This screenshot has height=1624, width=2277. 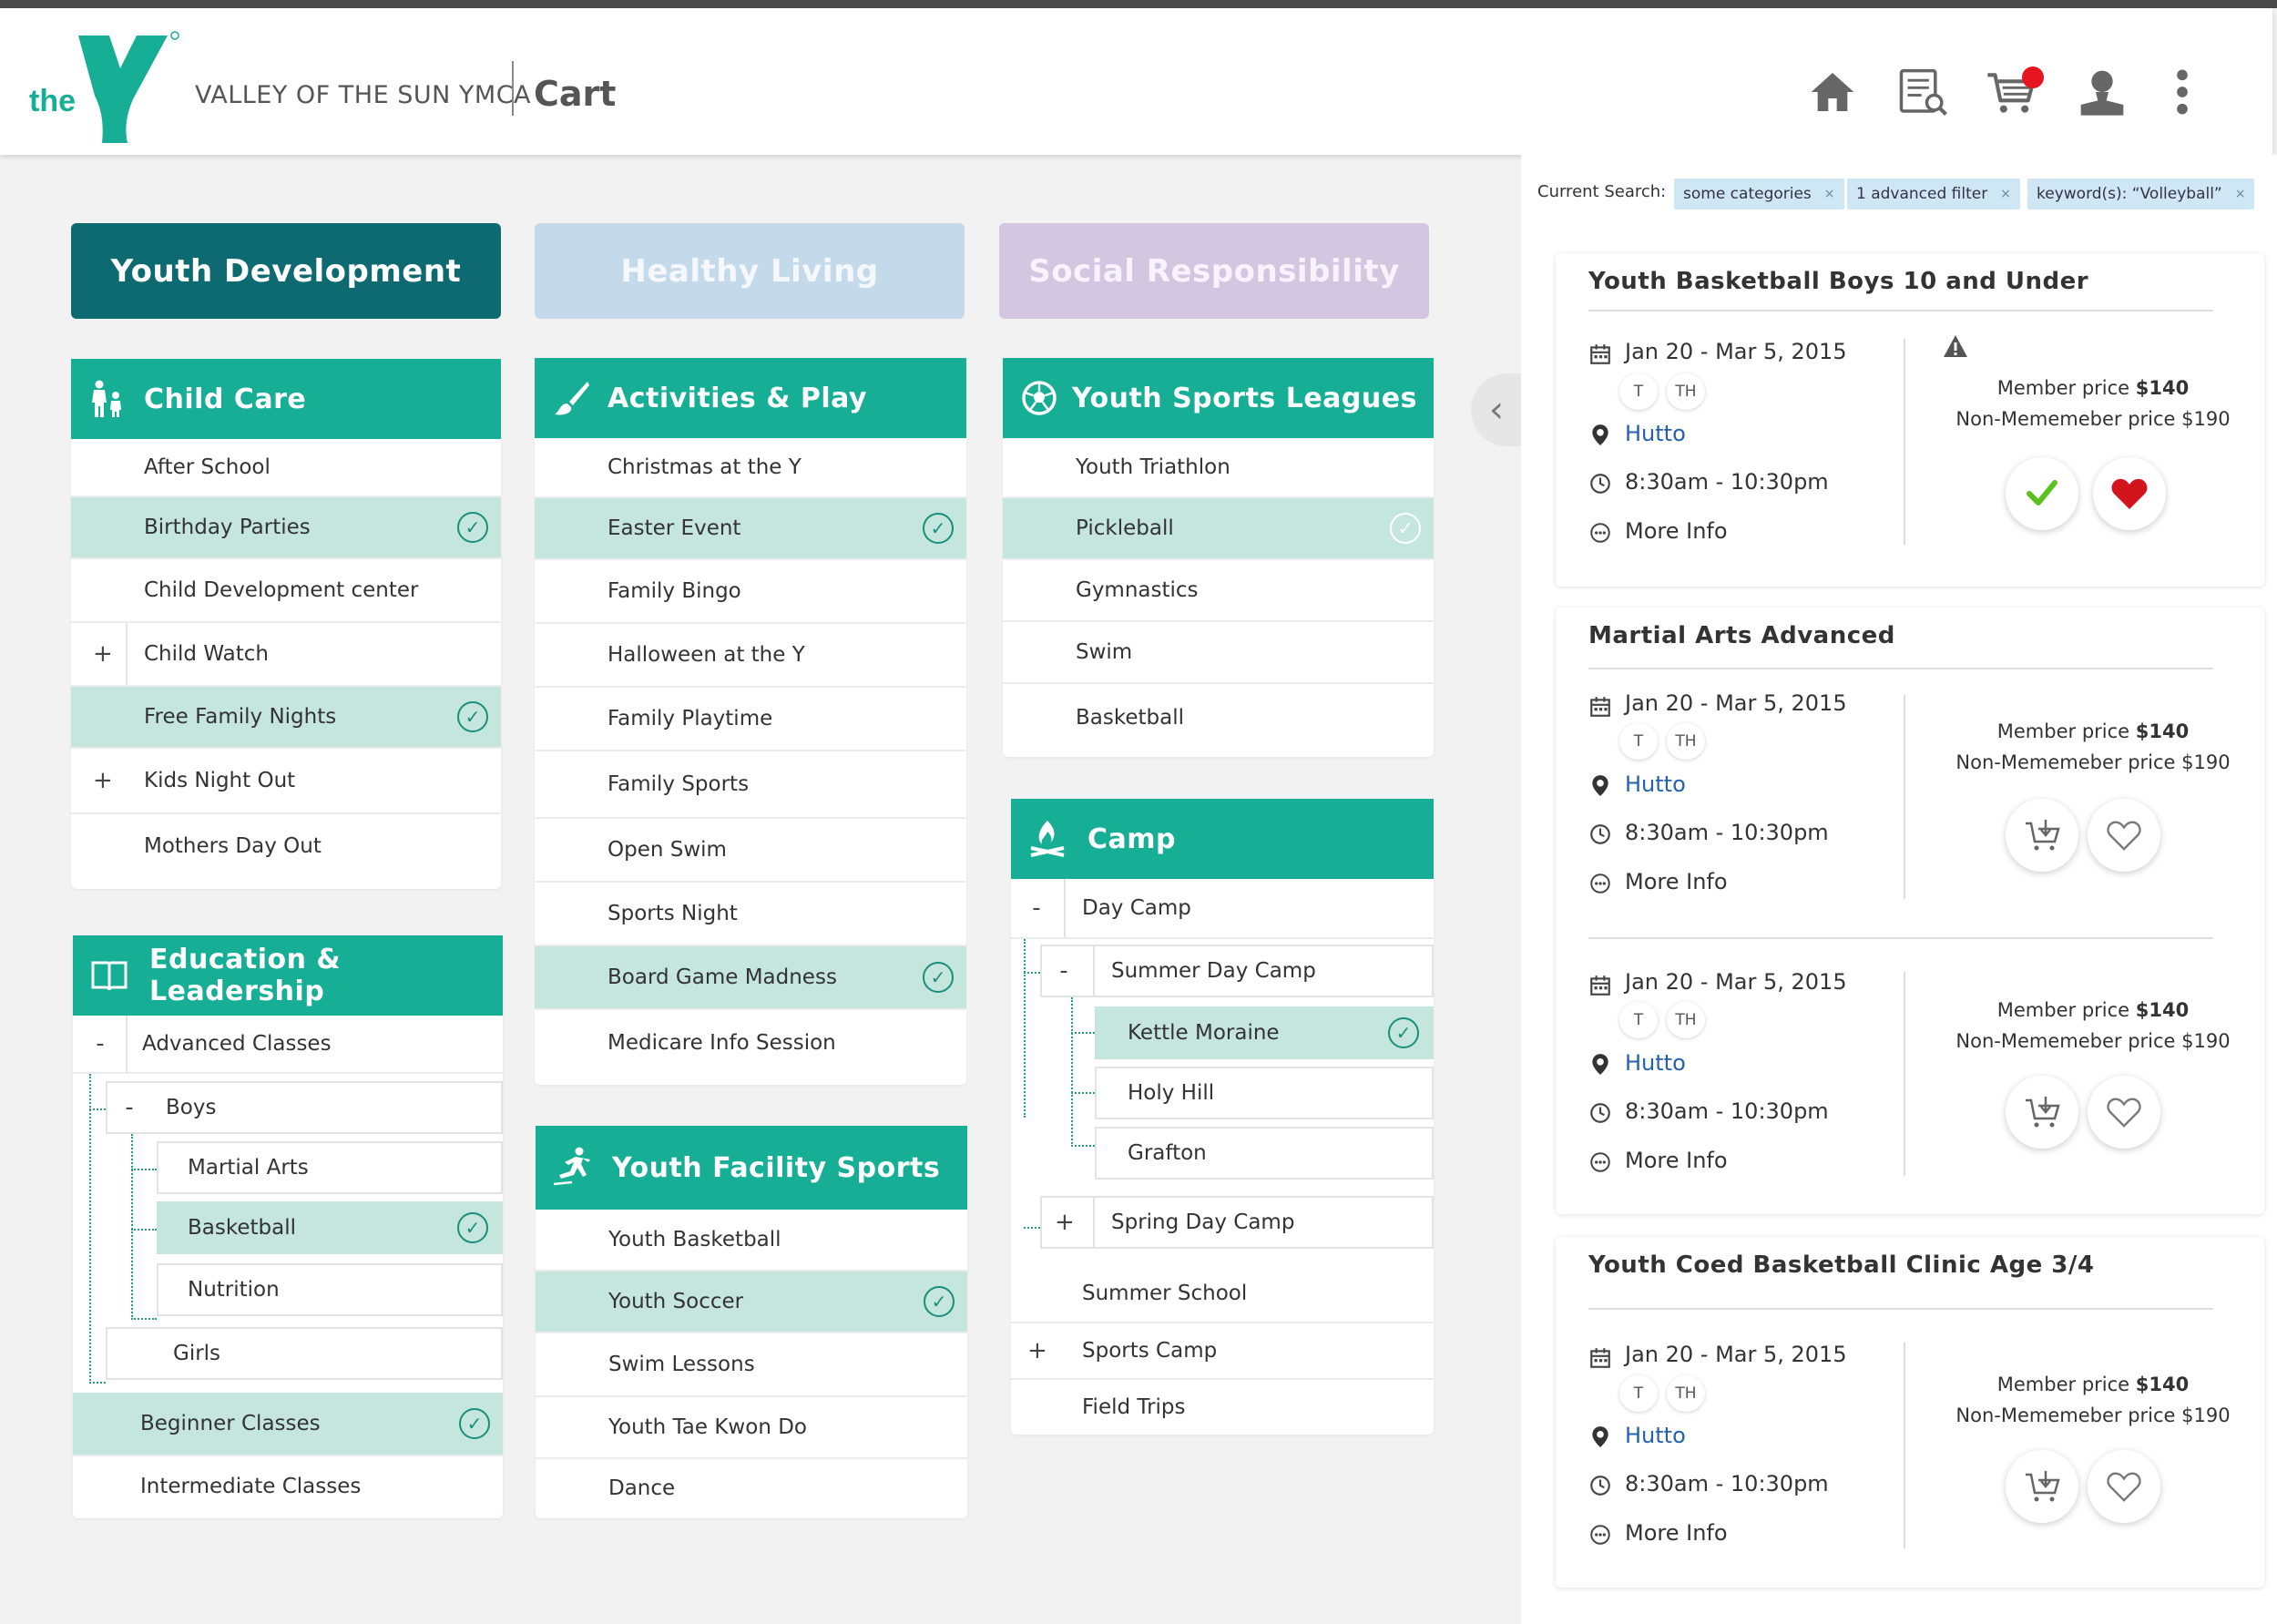 What do you see at coordinates (1900, 938) in the screenshot?
I see `card-divider` at bounding box center [1900, 938].